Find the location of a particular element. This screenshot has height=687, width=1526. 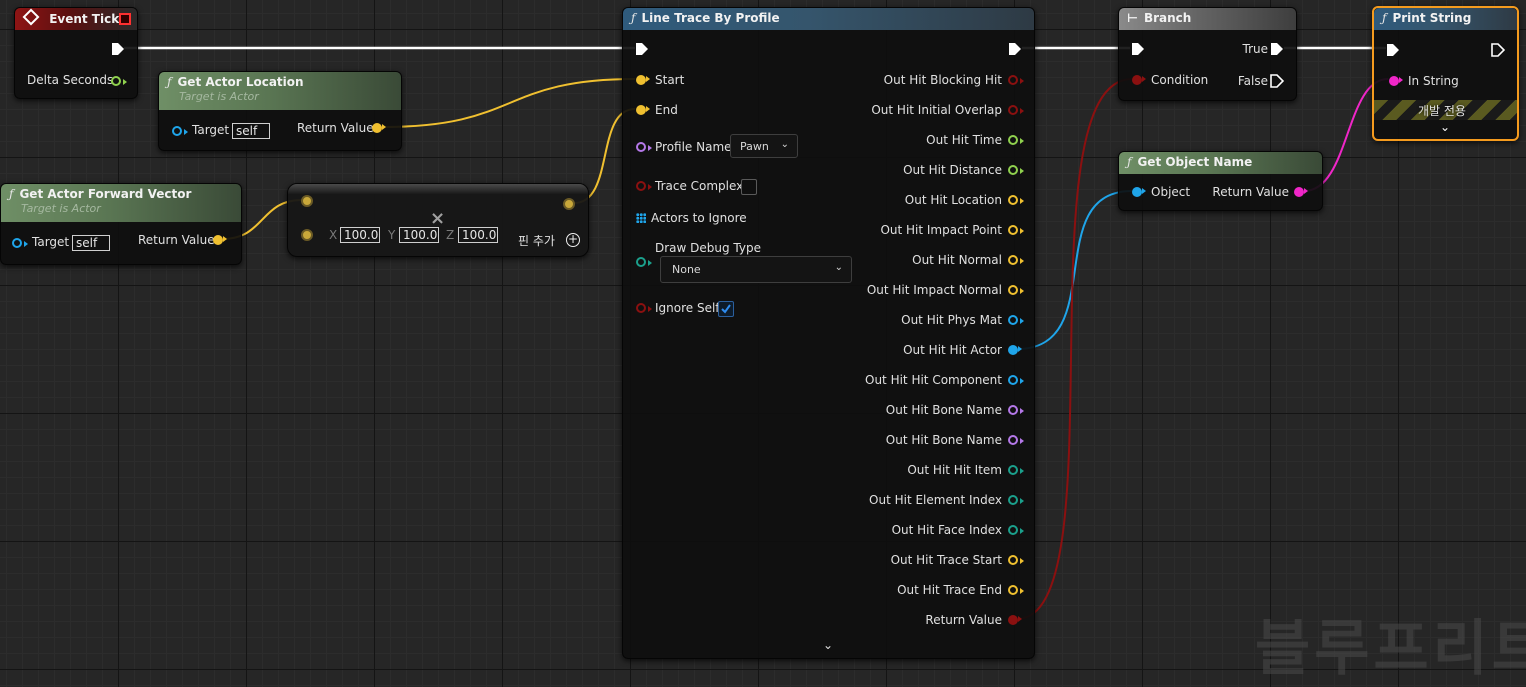

multiply-close-icon: × is located at coordinates (437, 218).